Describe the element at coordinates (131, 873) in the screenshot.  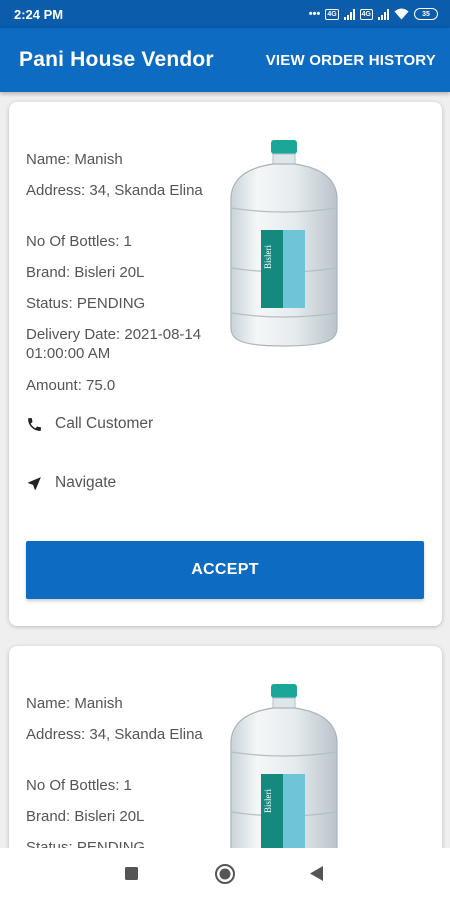
I see `recent-apps-icon` at that location.